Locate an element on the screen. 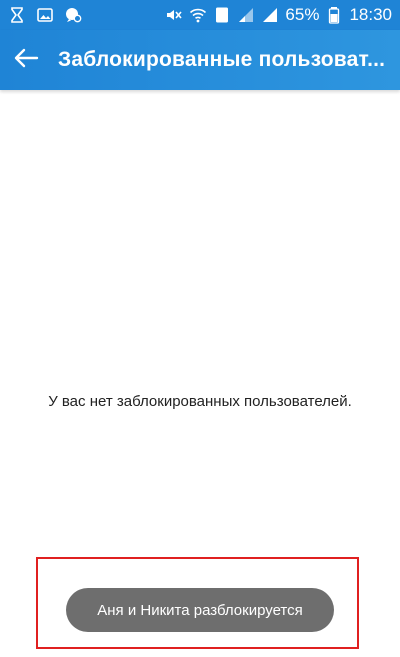 The height and width of the screenshot is (657, 400). signal-icon is located at coordinates (246, 15).